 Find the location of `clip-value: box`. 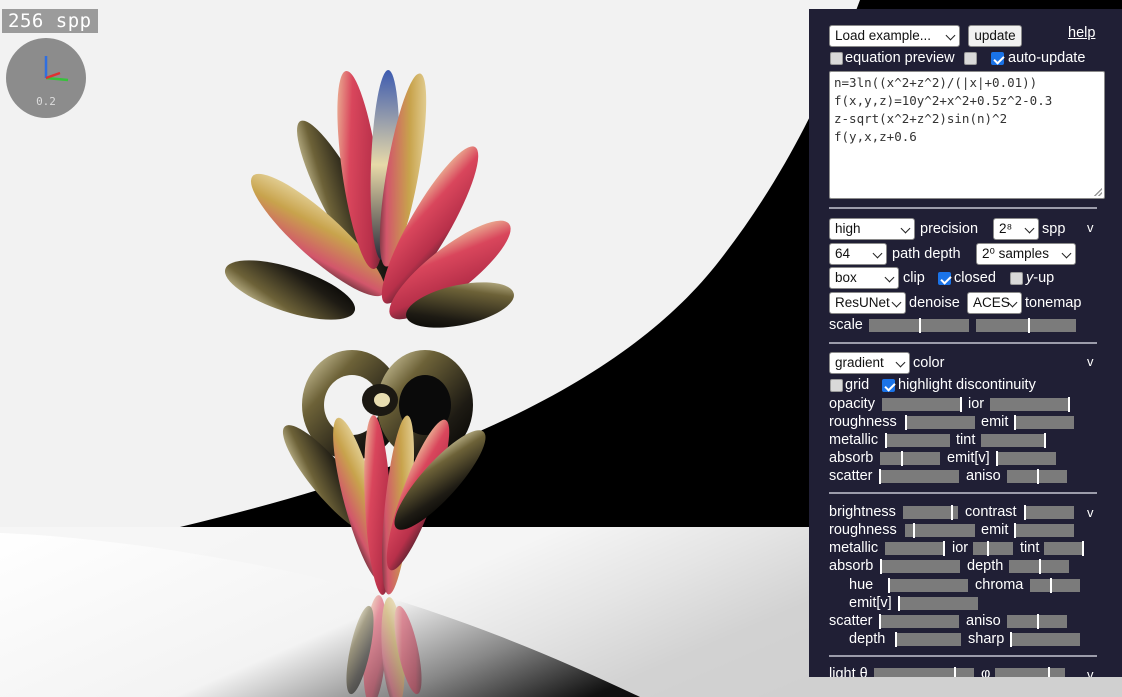

clip-value: box is located at coordinates (846, 277).